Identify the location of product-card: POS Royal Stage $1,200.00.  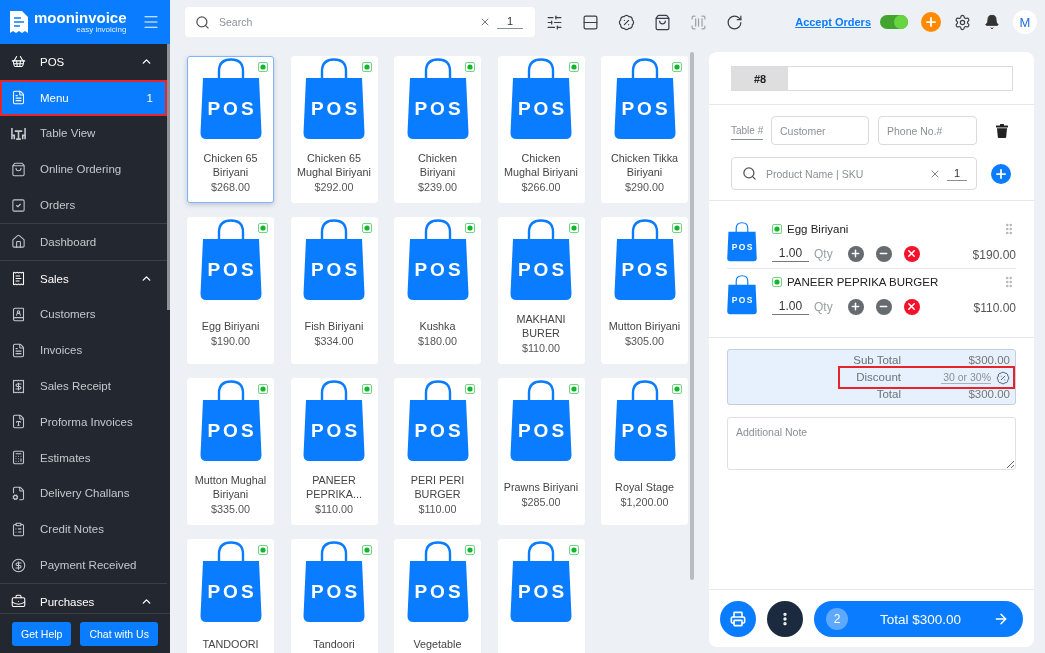
(644, 451).